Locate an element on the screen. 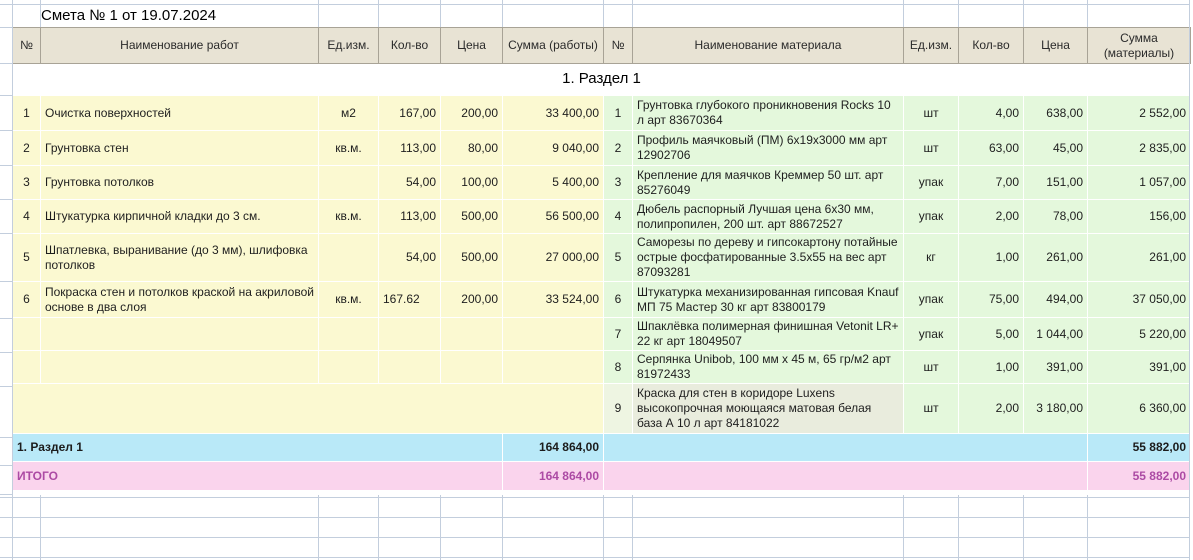 This screenshot has width=1193, height=560. materials-cell-price: 151,00 is located at coordinates (1055, 182).